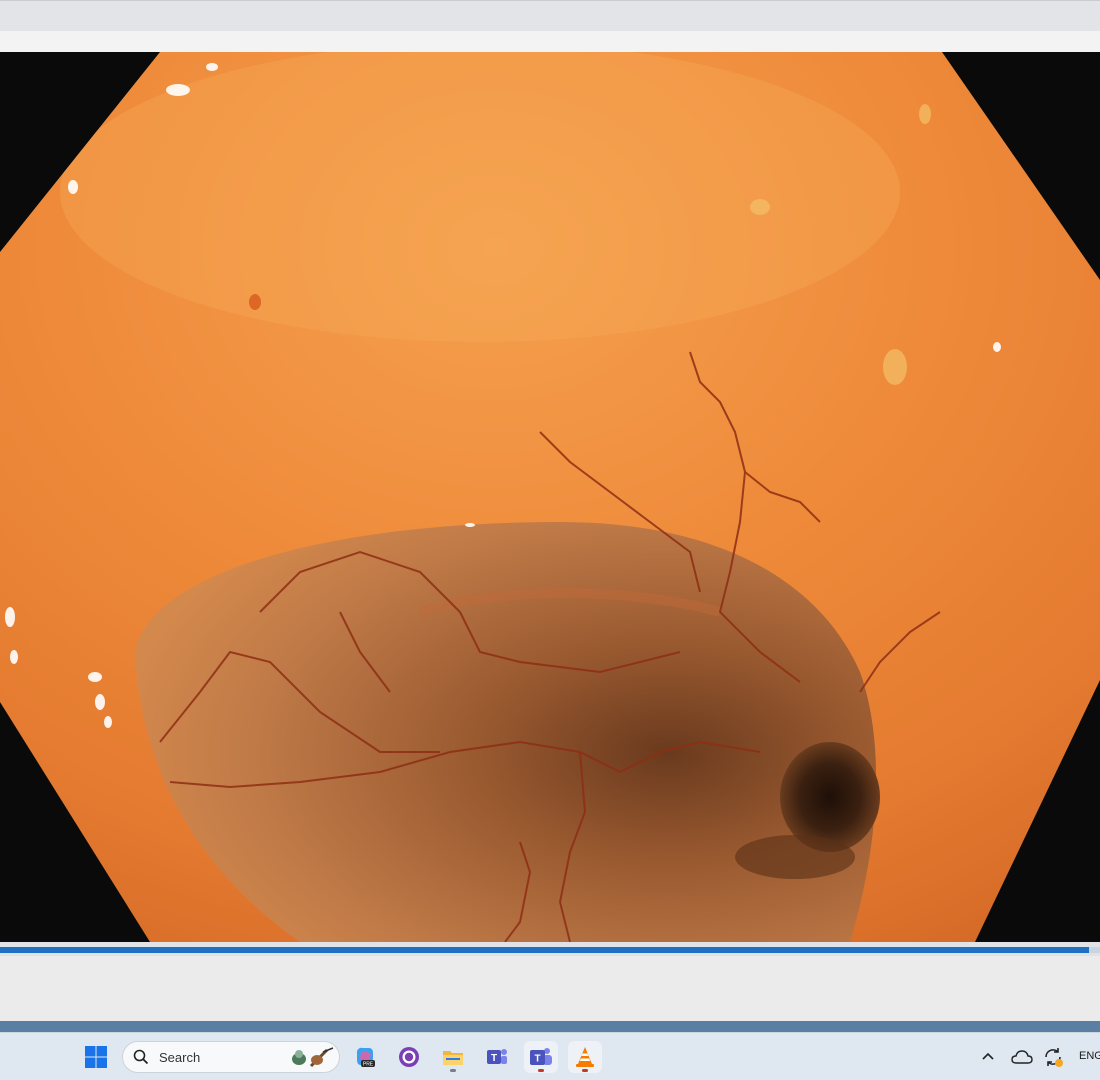  What do you see at coordinates (550, 41) in the screenshot?
I see `menu-strip` at bounding box center [550, 41].